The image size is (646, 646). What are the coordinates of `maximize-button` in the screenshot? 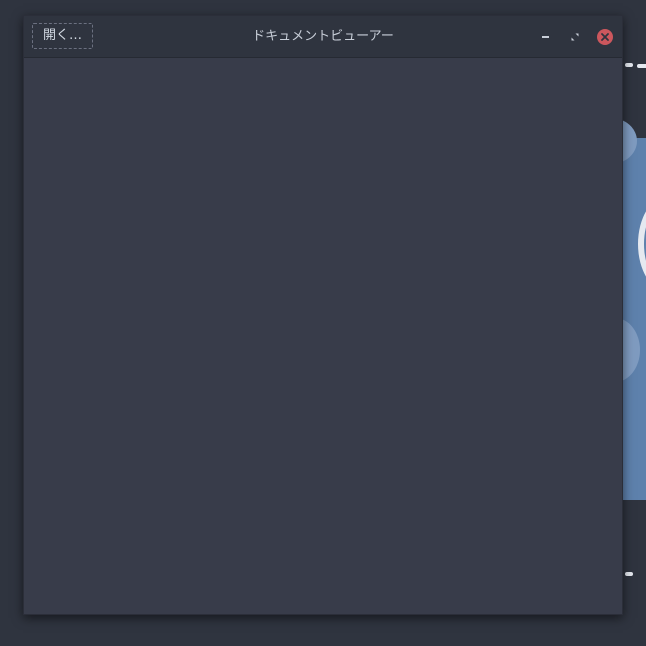 It's located at (575, 37).